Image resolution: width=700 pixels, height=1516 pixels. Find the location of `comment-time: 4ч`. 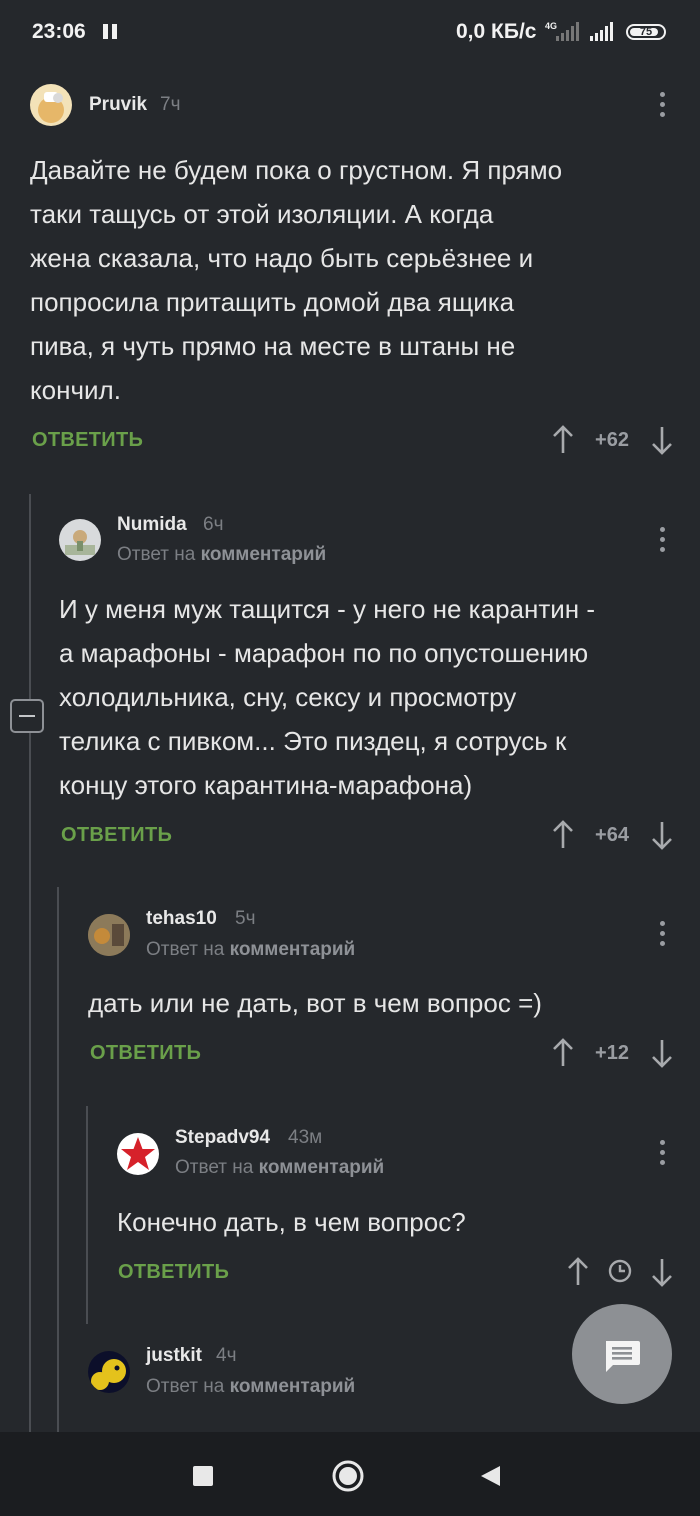

comment-time: 4ч is located at coordinates (226, 1355).